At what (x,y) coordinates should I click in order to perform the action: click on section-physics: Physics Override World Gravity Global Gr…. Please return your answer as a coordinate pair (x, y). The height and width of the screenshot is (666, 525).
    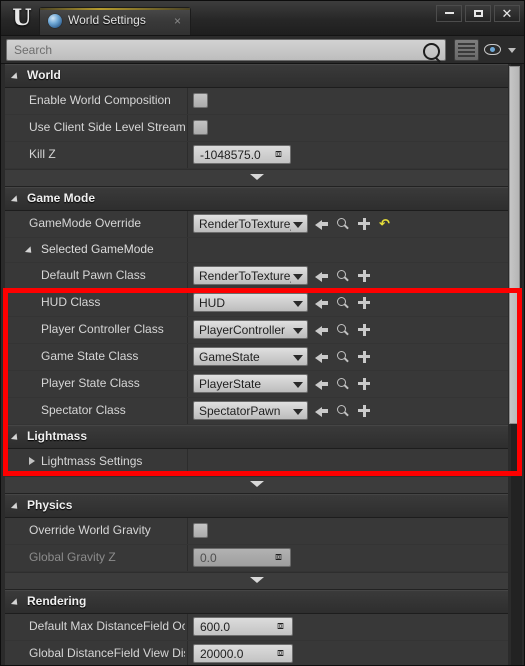
    Looking at the image, I should click on (256, 542).